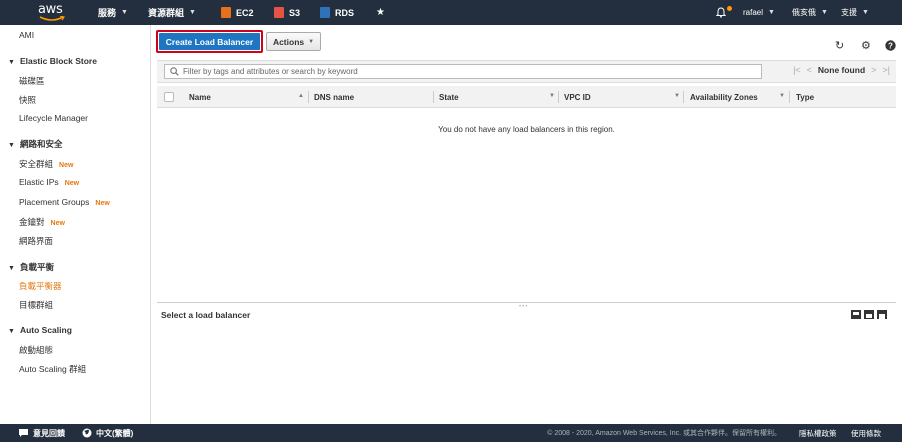 The width and height of the screenshot is (902, 442). I want to click on sidebar-item-ami: AMI, so click(26, 35).